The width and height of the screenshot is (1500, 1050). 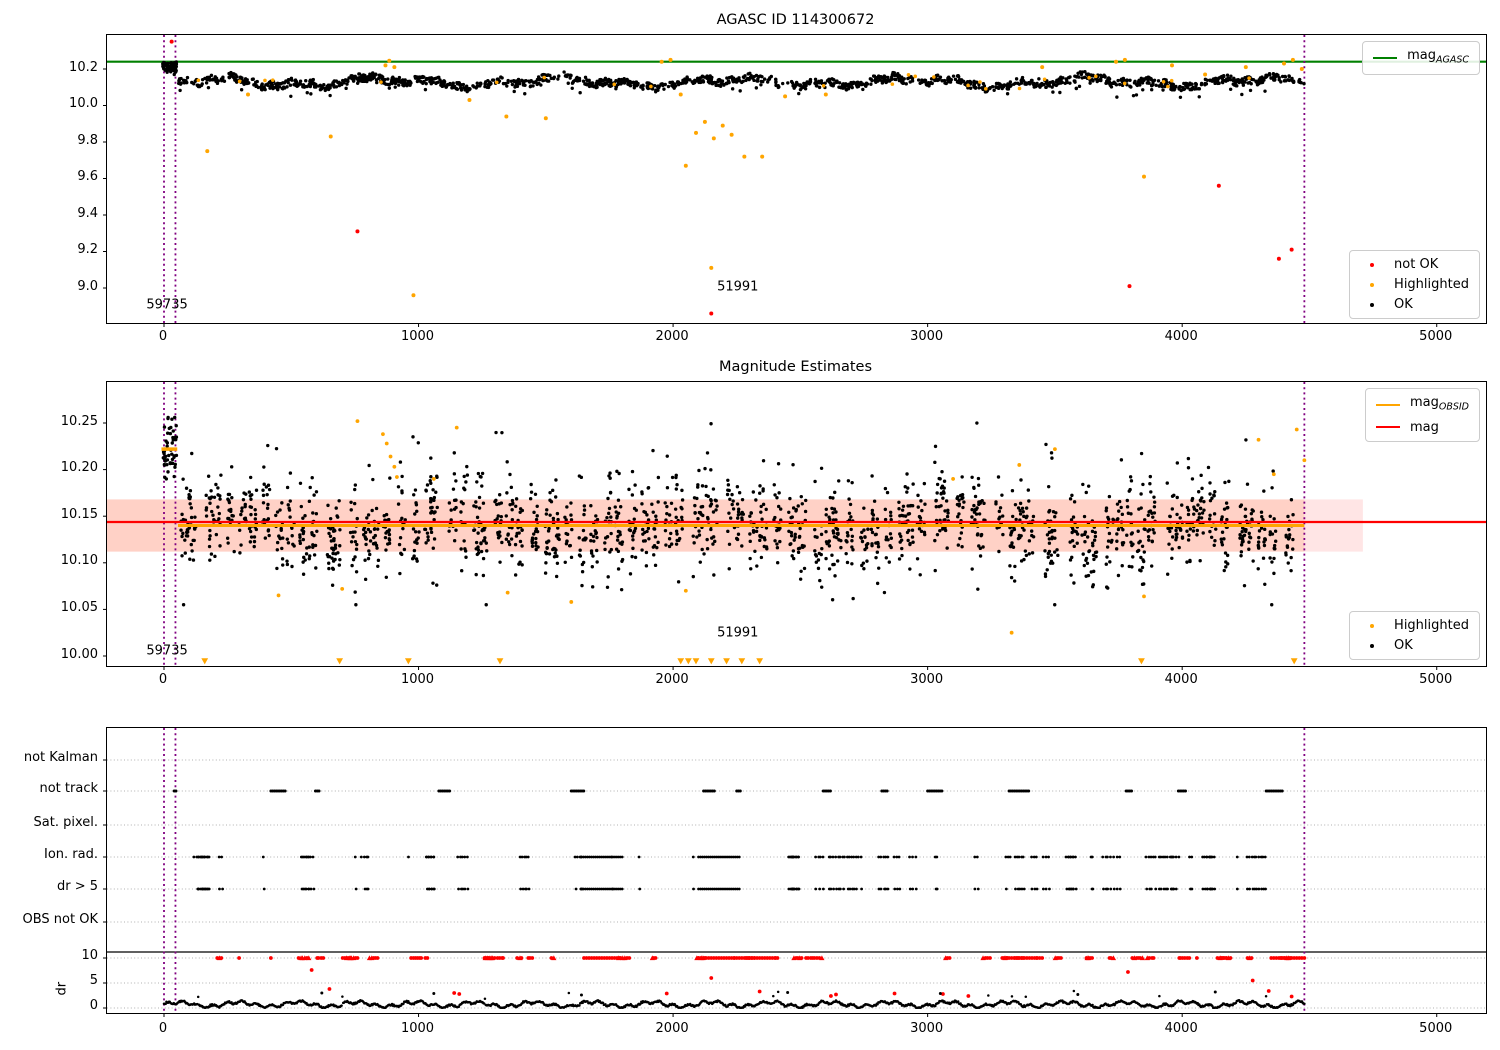 I want to click on legend-entry-mag-obsid: magOBSID, so click(x=1422, y=405).